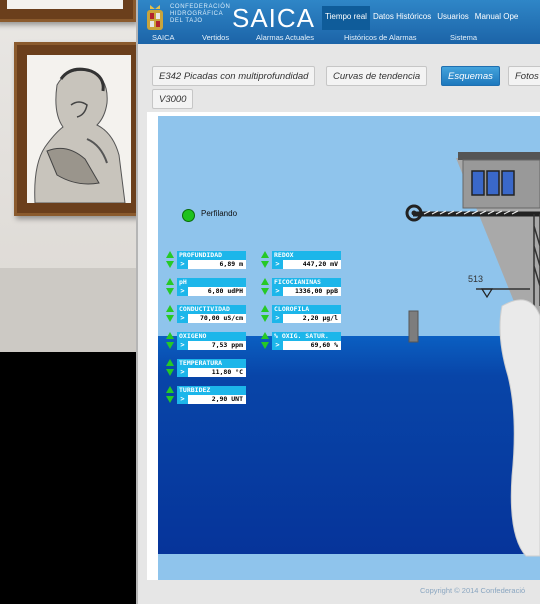 This screenshot has height=604, width=540. I want to click on tab-fotos: Fotos, so click(524, 76).